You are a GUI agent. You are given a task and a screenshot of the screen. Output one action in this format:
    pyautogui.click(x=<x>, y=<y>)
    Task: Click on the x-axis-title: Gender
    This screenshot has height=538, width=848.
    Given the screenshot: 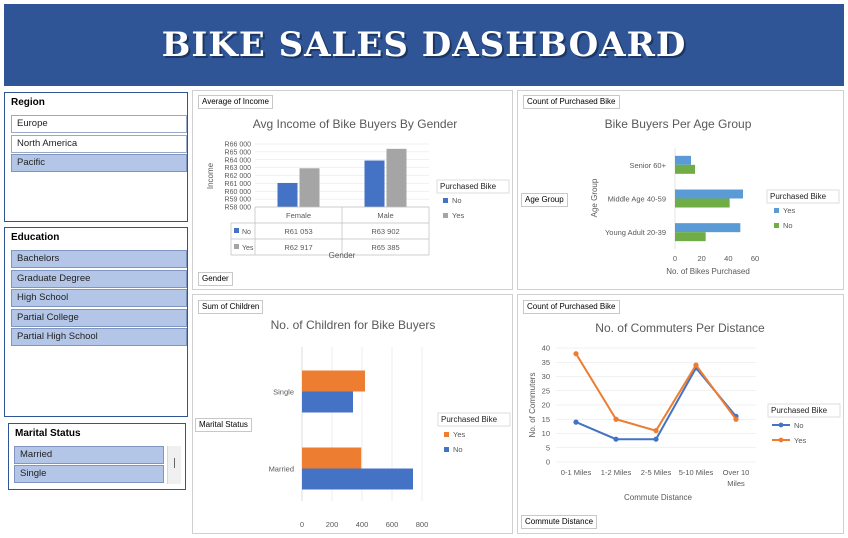 What is the action you would take?
    pyautogui.click(x=342, y=255)
    